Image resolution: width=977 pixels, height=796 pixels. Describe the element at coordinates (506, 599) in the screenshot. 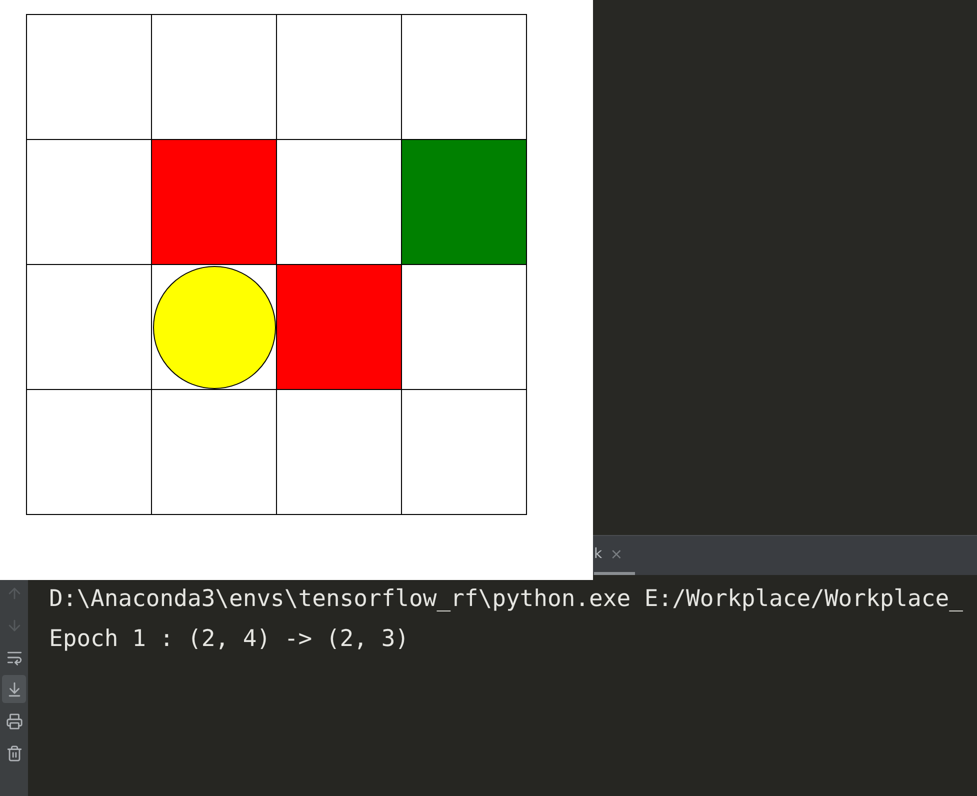

I see `console-line: D:\Anaconda3\envs\tensorflow_rf\python.exe E:/Workplace/Workplace_` at that location.